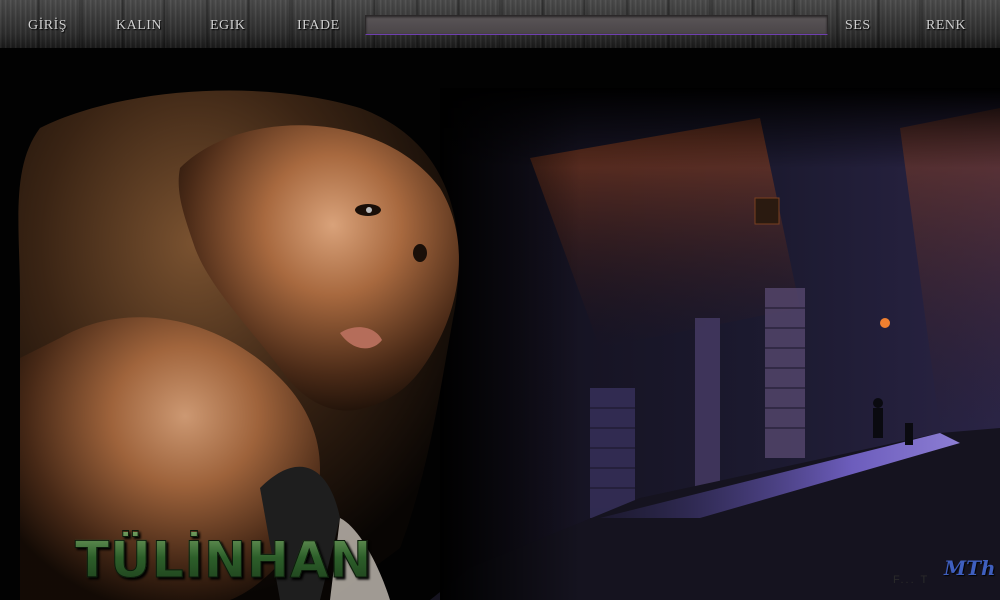 The image size is (1000, 600). What do you see at coordinates (596, 25) in the screenshot?
I see `message-input` at bounding box center [596, 25].